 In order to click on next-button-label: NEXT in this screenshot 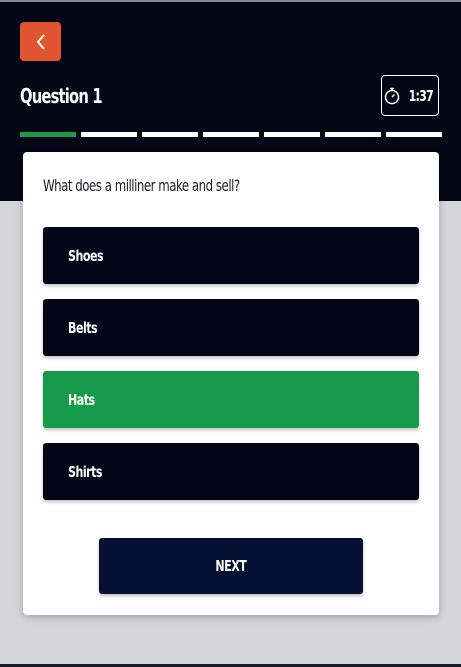, I will do `click(231, 566)`.